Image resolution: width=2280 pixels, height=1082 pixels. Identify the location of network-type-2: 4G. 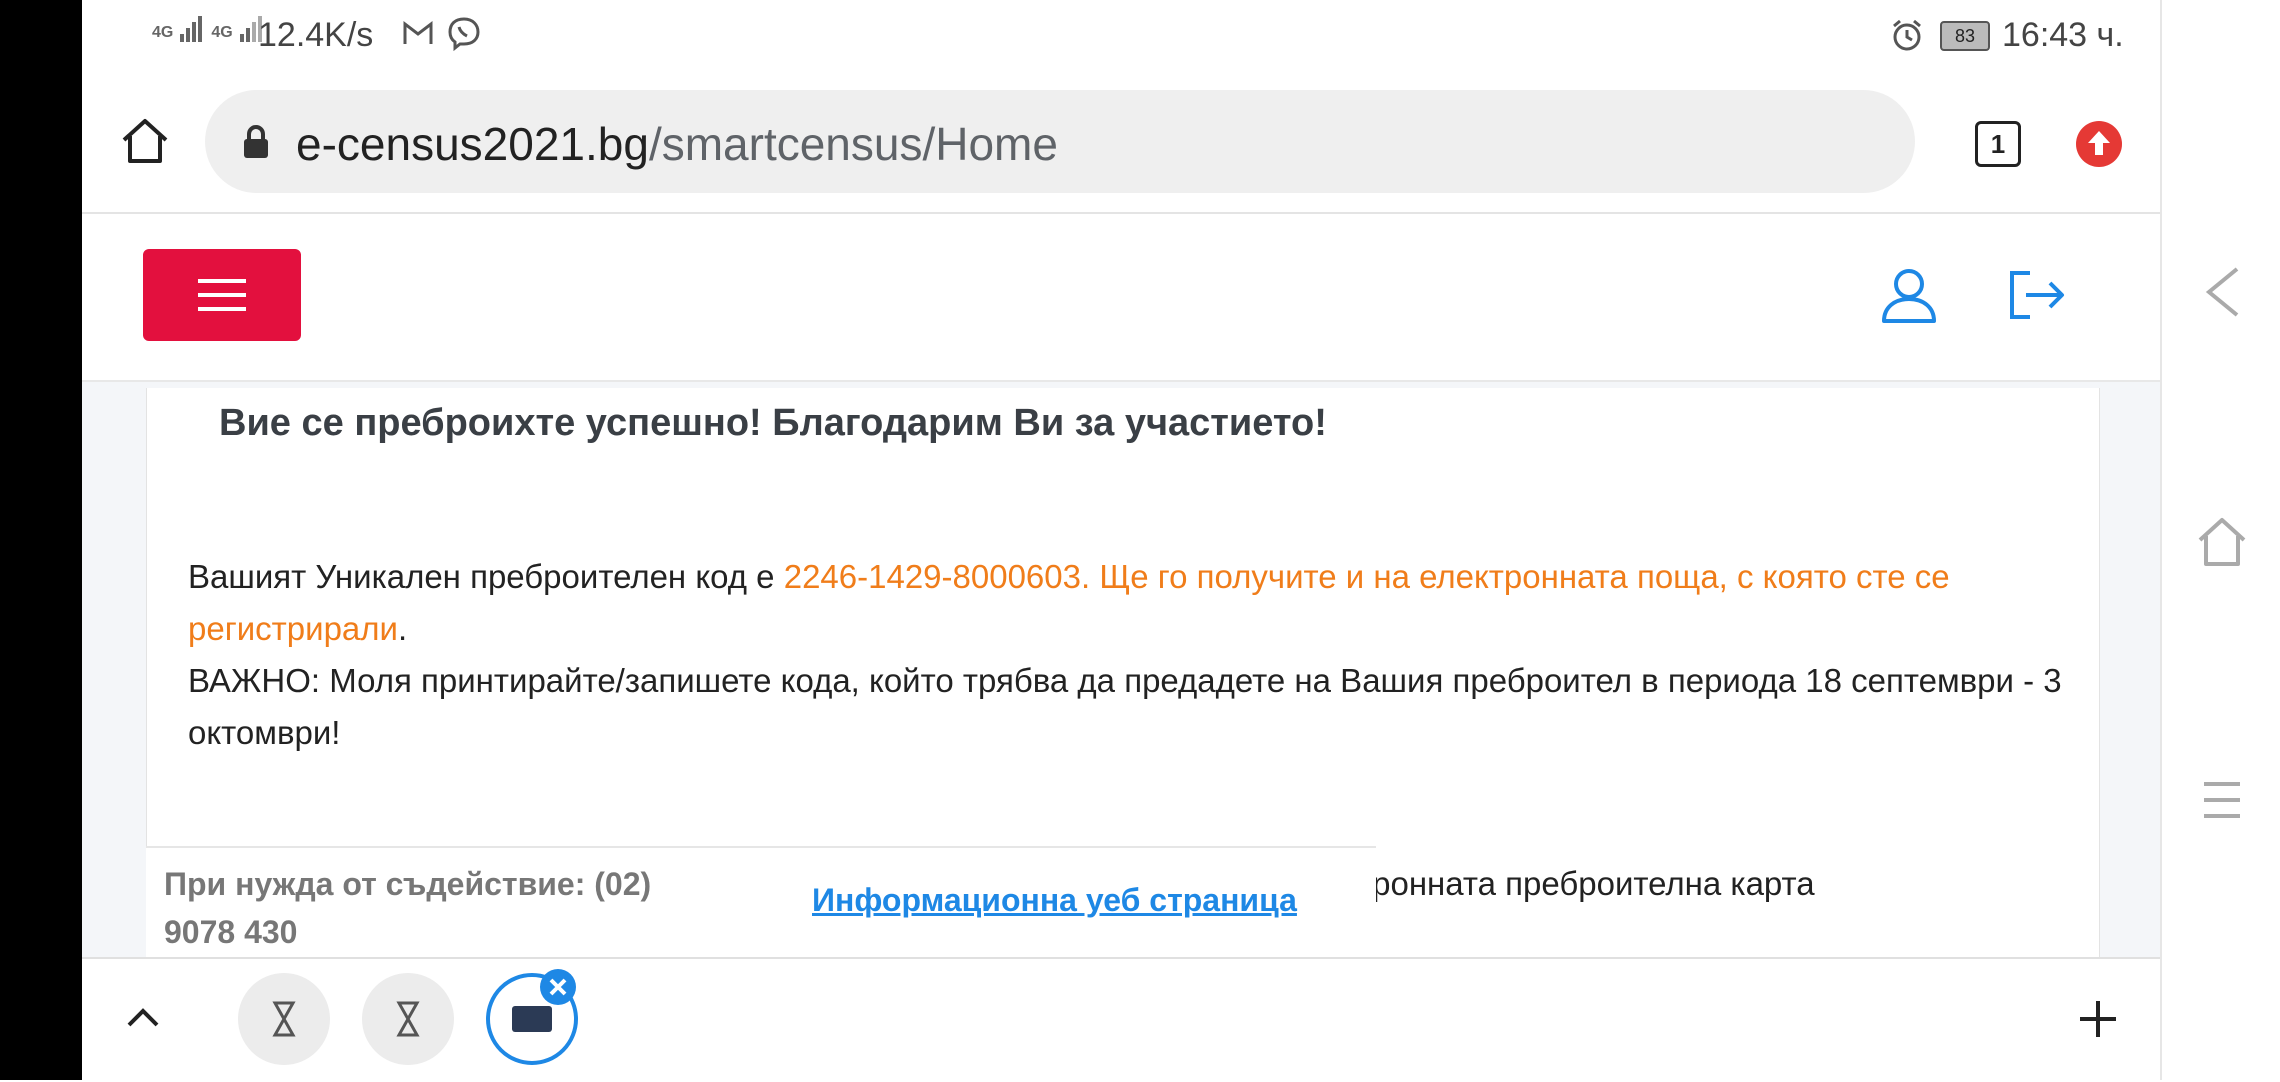
(222, 32).